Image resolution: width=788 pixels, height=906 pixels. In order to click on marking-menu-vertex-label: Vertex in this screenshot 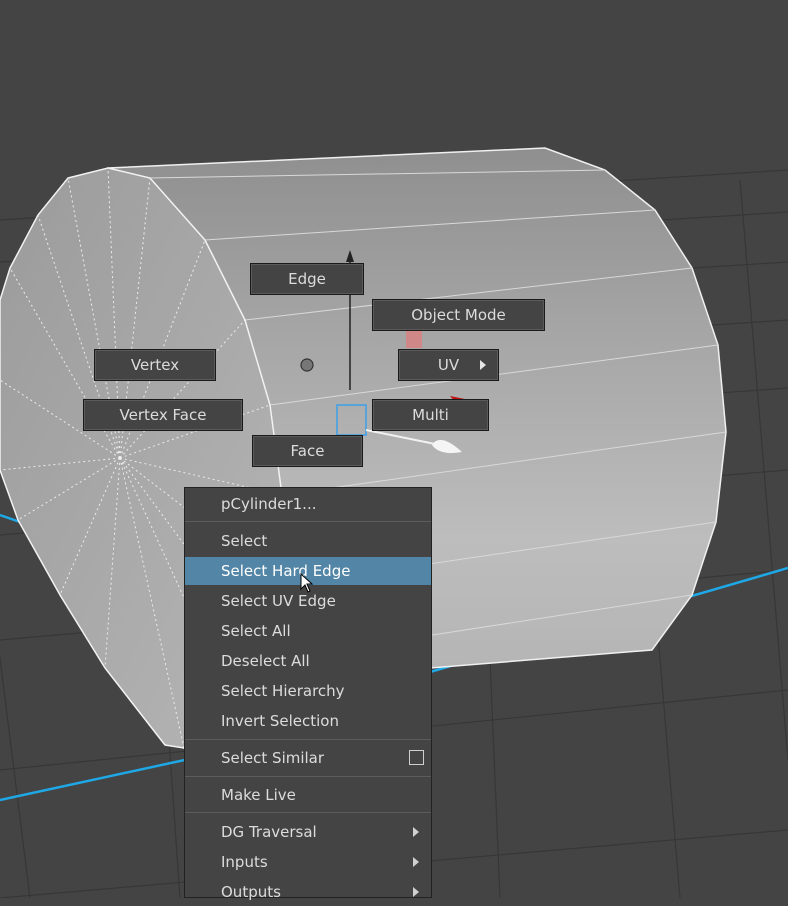, I will do `click(155, 365)`.